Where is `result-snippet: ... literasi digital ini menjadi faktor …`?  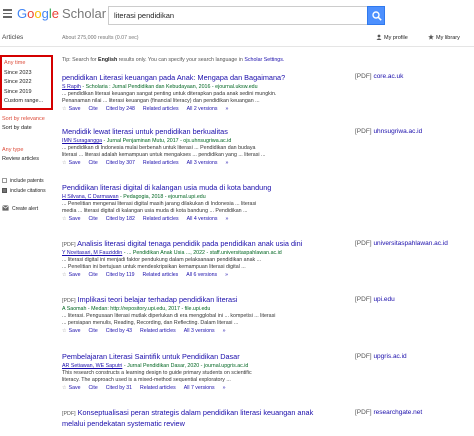
result-snippet: ... literasi digital ini menjadi faktor … is located at coordinates (162, 263).